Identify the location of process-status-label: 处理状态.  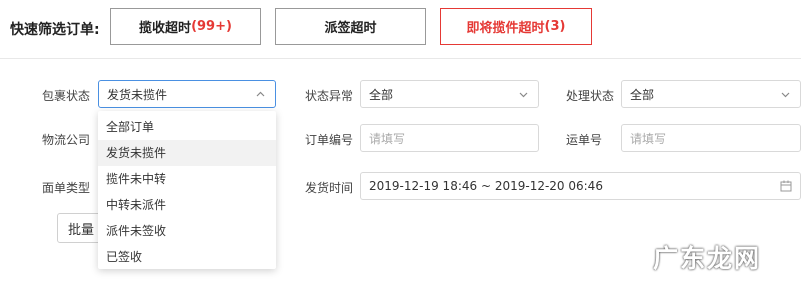
(590, 96).